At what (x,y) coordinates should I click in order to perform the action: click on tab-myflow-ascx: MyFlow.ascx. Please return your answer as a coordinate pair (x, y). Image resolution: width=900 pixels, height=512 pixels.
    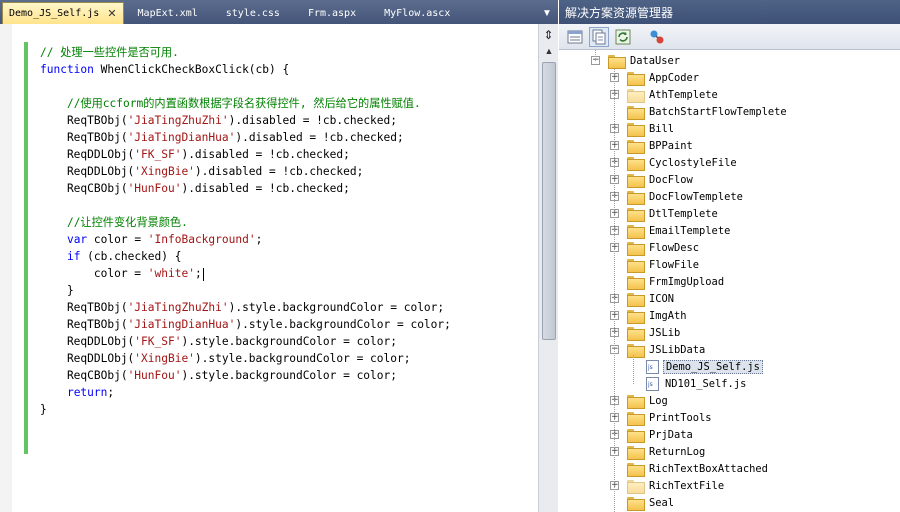
    Looking at the image, I should click on (417, 13).